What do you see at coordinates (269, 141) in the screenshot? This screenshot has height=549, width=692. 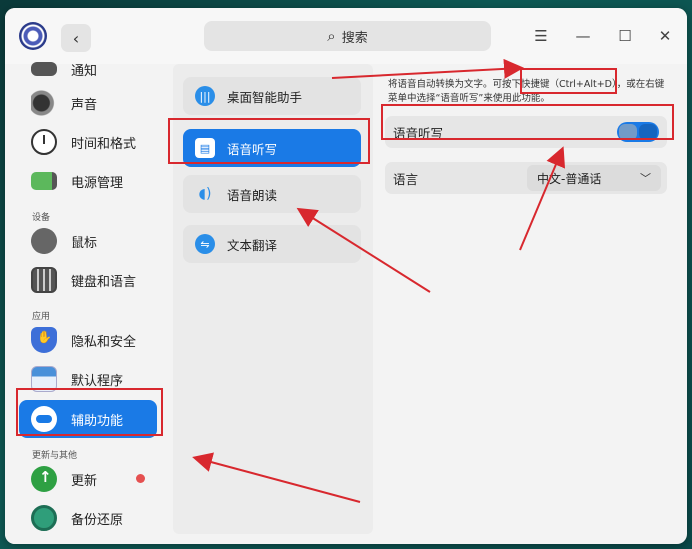 I see `annotation-box-dictation` at bounding box center [269, 141].